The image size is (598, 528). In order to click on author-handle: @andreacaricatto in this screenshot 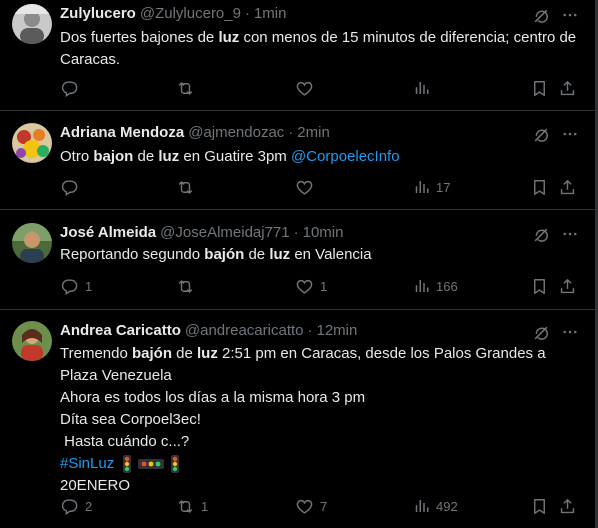, I will do `click(244, 331)`.